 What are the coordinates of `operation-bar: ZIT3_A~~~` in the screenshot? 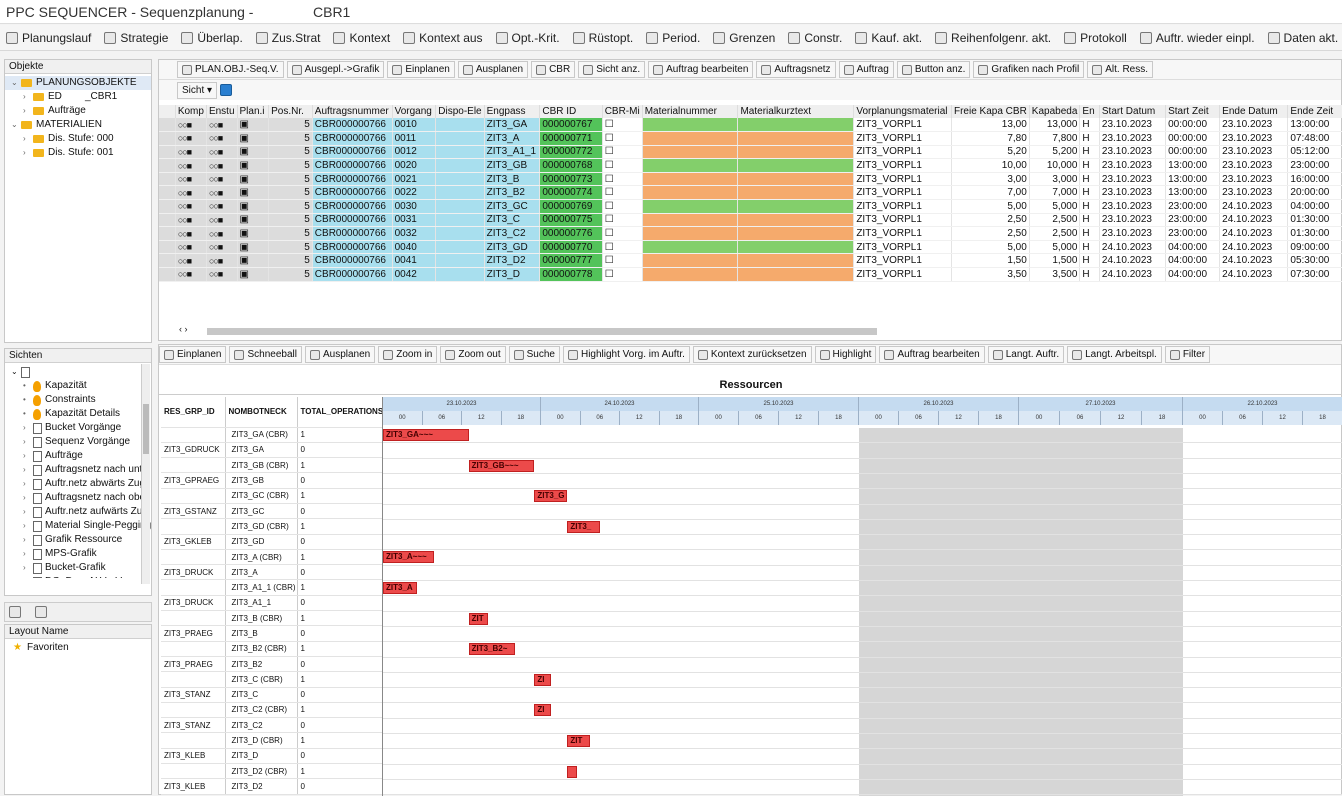 It's located at (409, 557).